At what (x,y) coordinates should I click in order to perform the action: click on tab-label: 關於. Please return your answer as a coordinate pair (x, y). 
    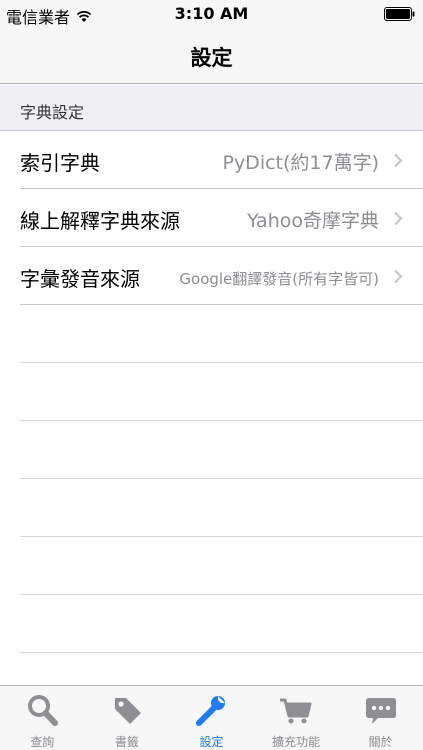
    Looking at the image, I should click on (380, 742).